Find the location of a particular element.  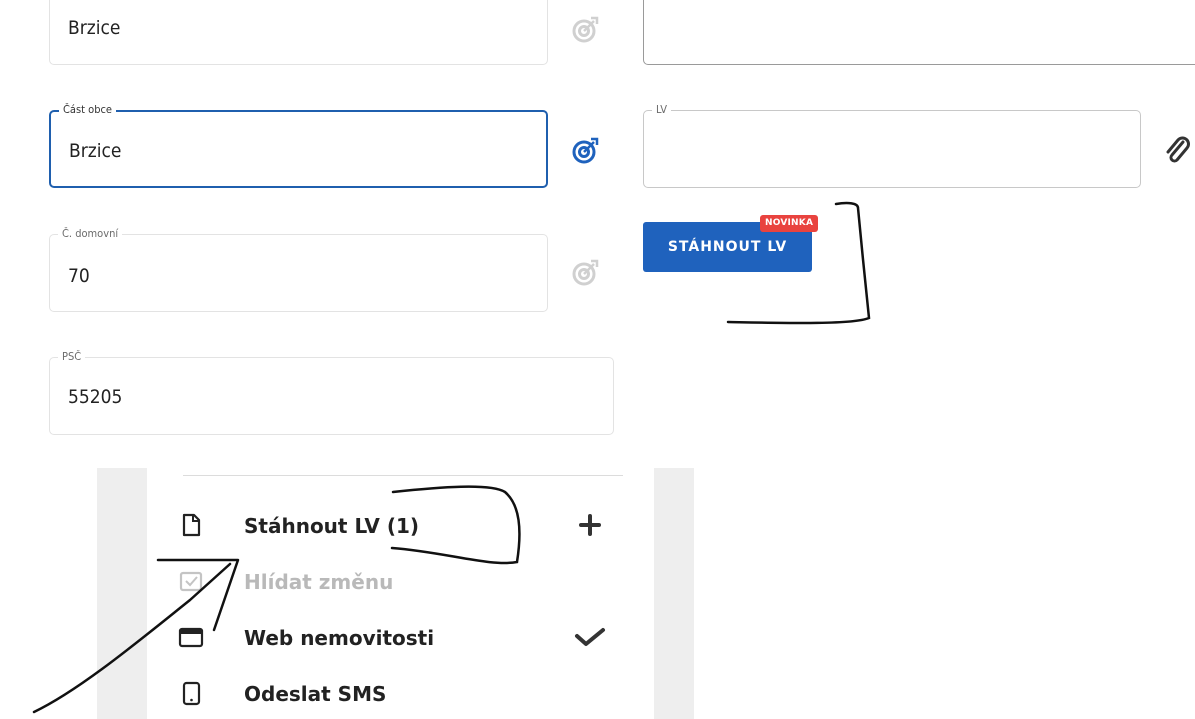

menu-divider is located at coordinates (403, 475).